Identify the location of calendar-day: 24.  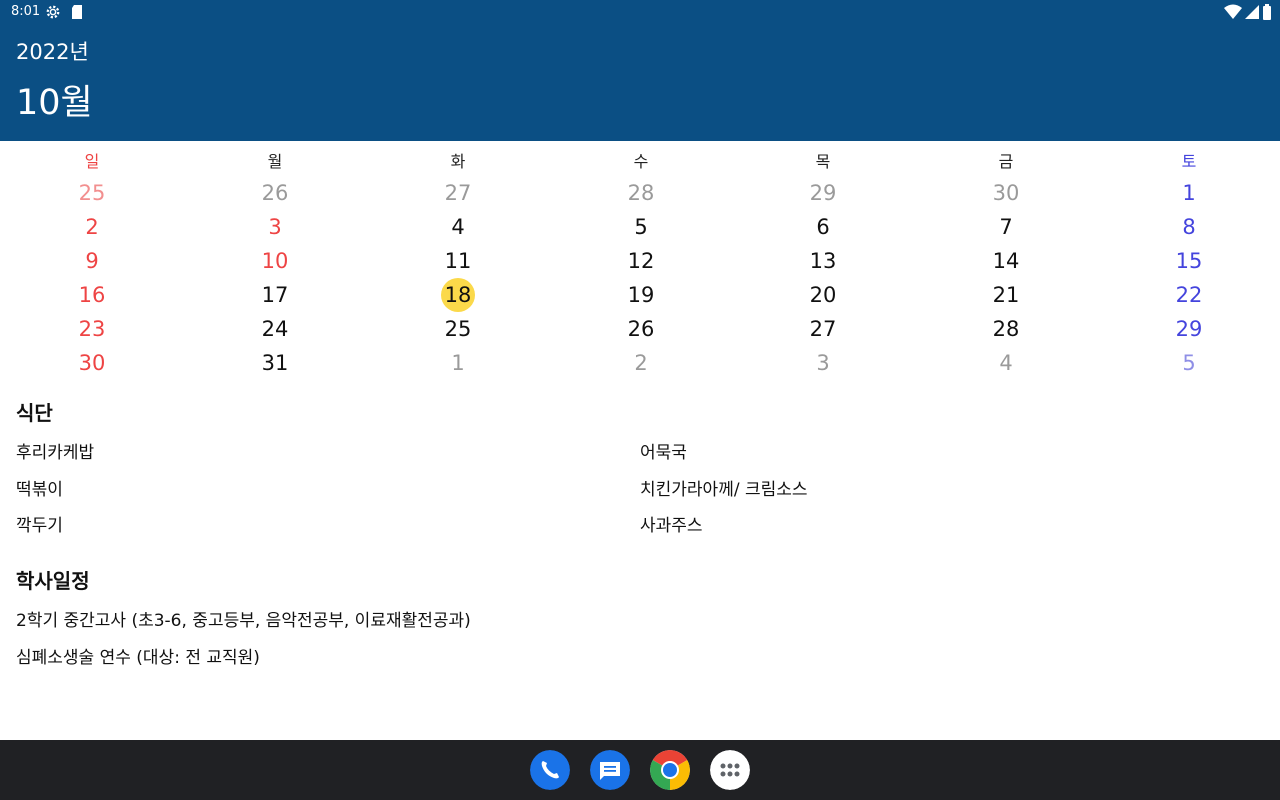
(275, 329).